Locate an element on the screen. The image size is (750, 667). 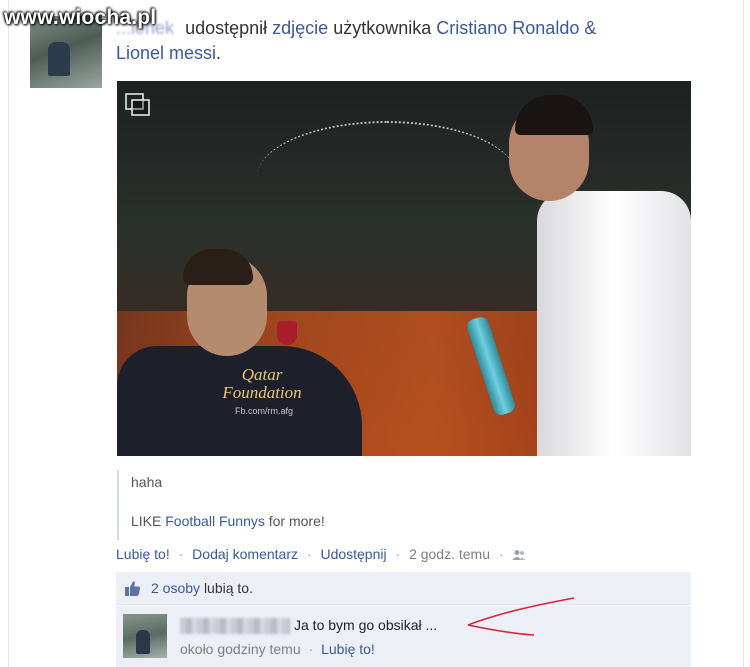
player-right-hair is located at coordinates (554, 115).